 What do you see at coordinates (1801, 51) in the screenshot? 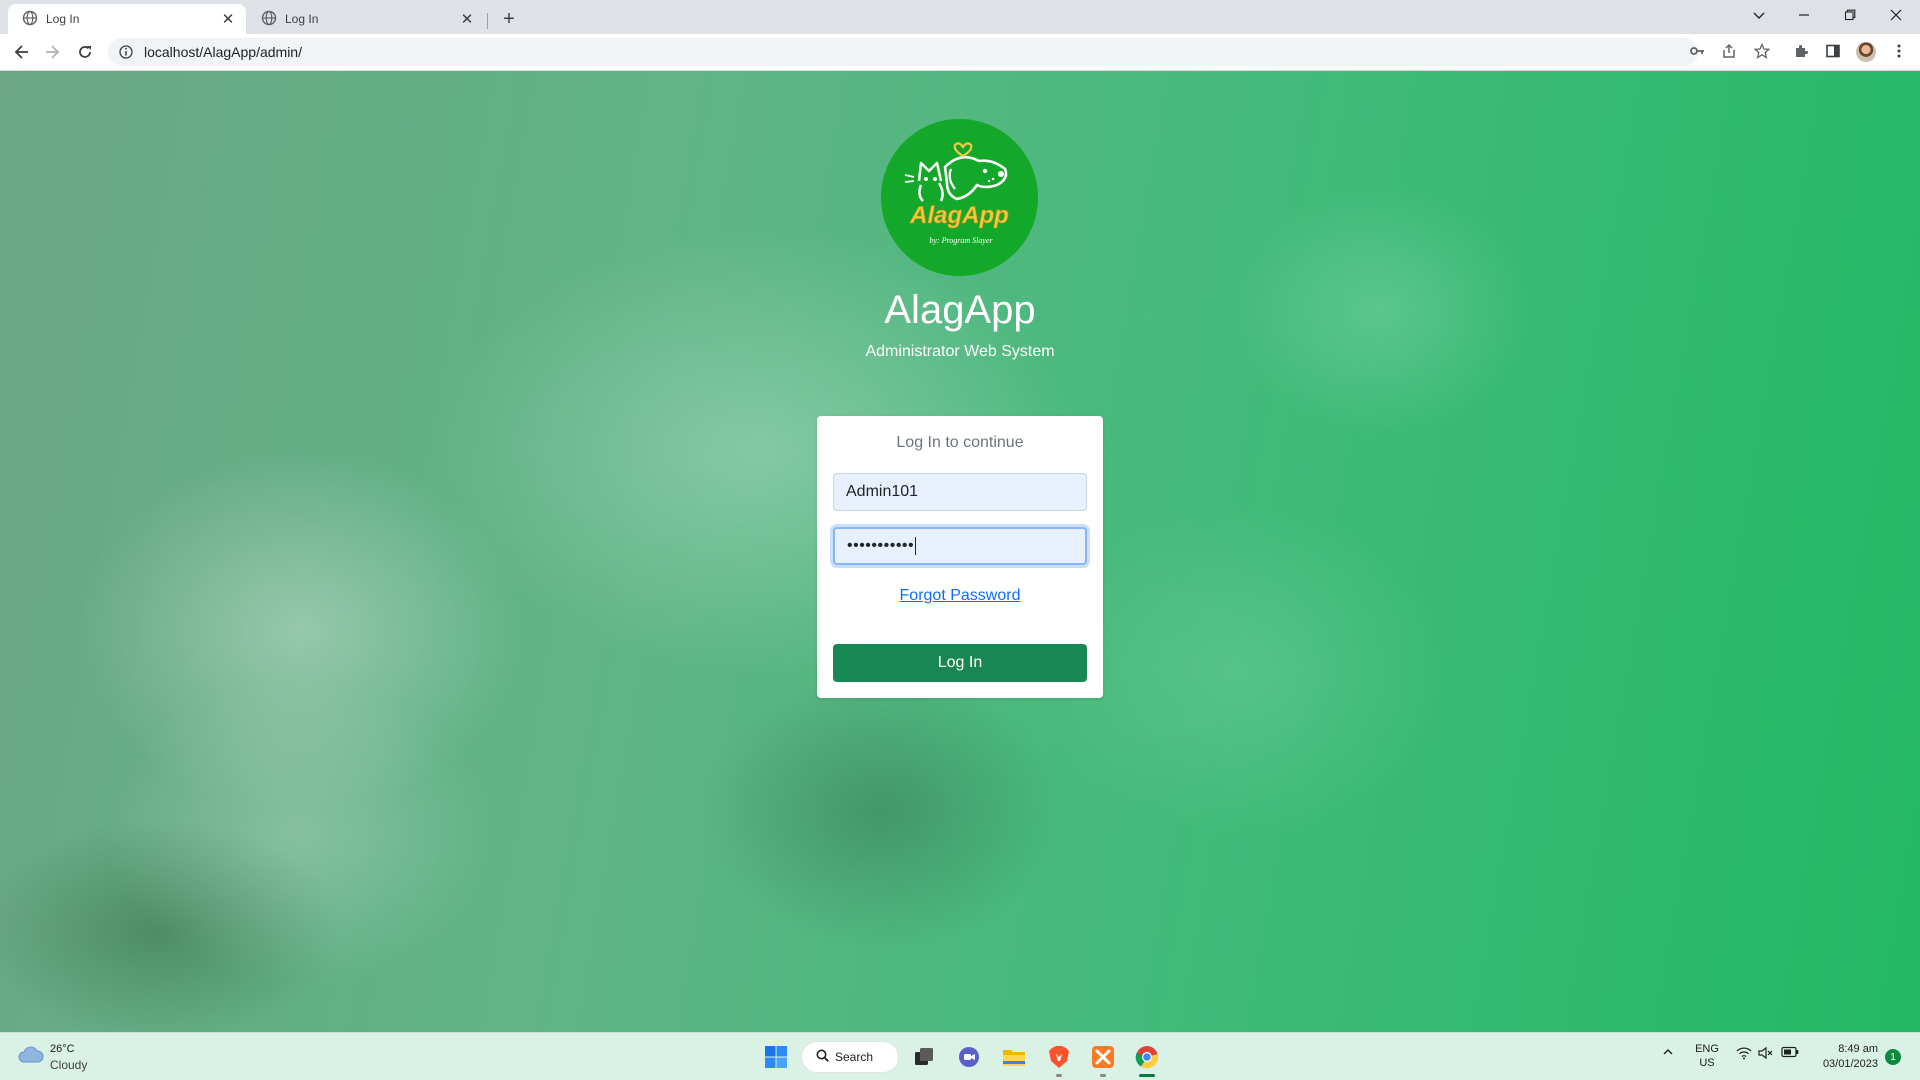
I see `extensions-icon` at bounding box center [1801, 51].